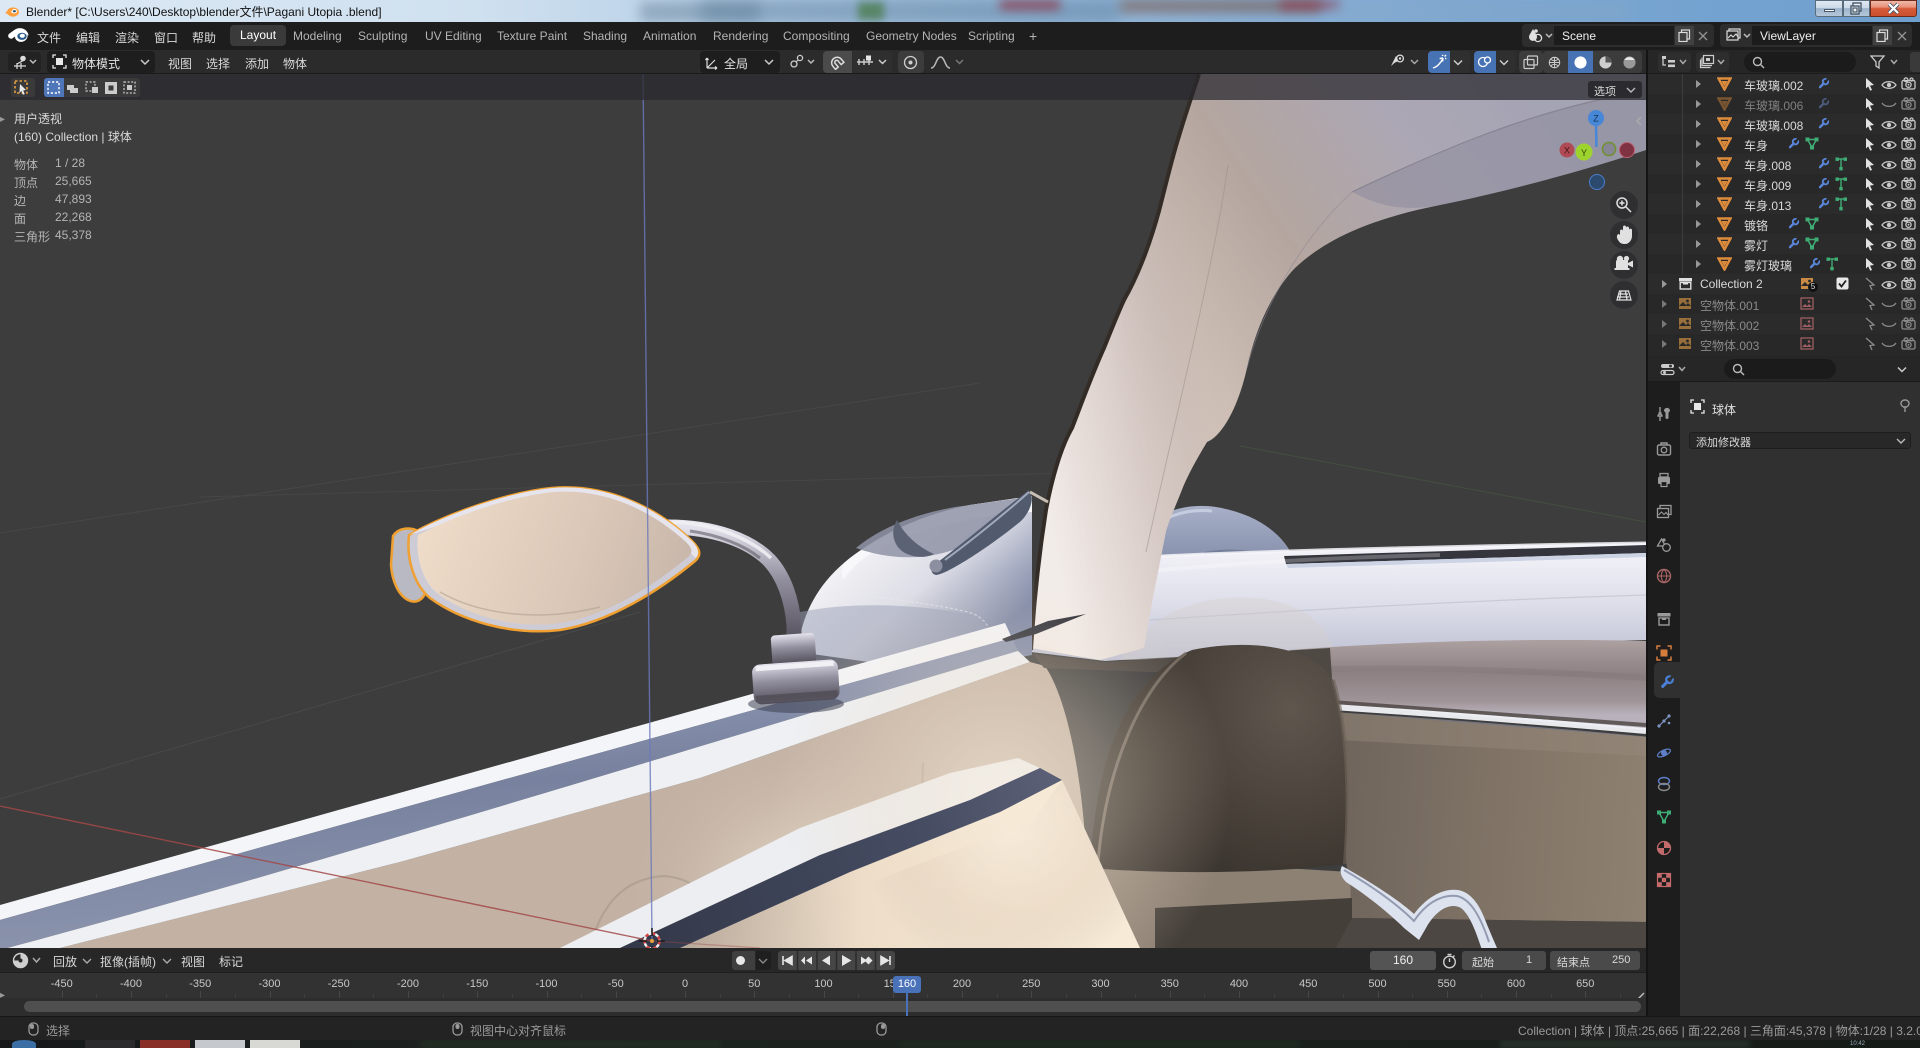 Image resolution: width=1920 pixels, height=1048 pixels. Describe the element at coordinates (1567, 151) in the screenshot. I see `svg-text: X` at that location.